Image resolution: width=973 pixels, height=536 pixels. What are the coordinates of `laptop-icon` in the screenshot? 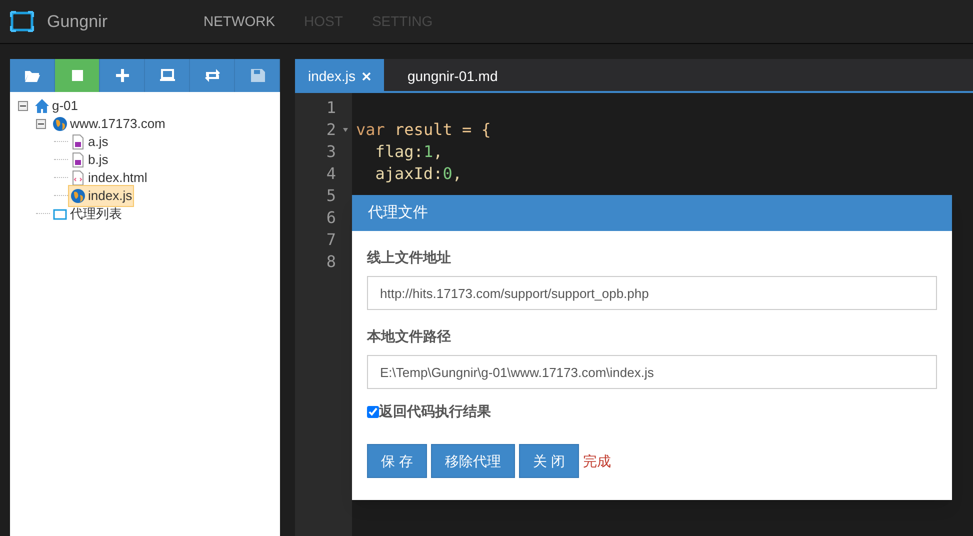 It's located at (167, 75).